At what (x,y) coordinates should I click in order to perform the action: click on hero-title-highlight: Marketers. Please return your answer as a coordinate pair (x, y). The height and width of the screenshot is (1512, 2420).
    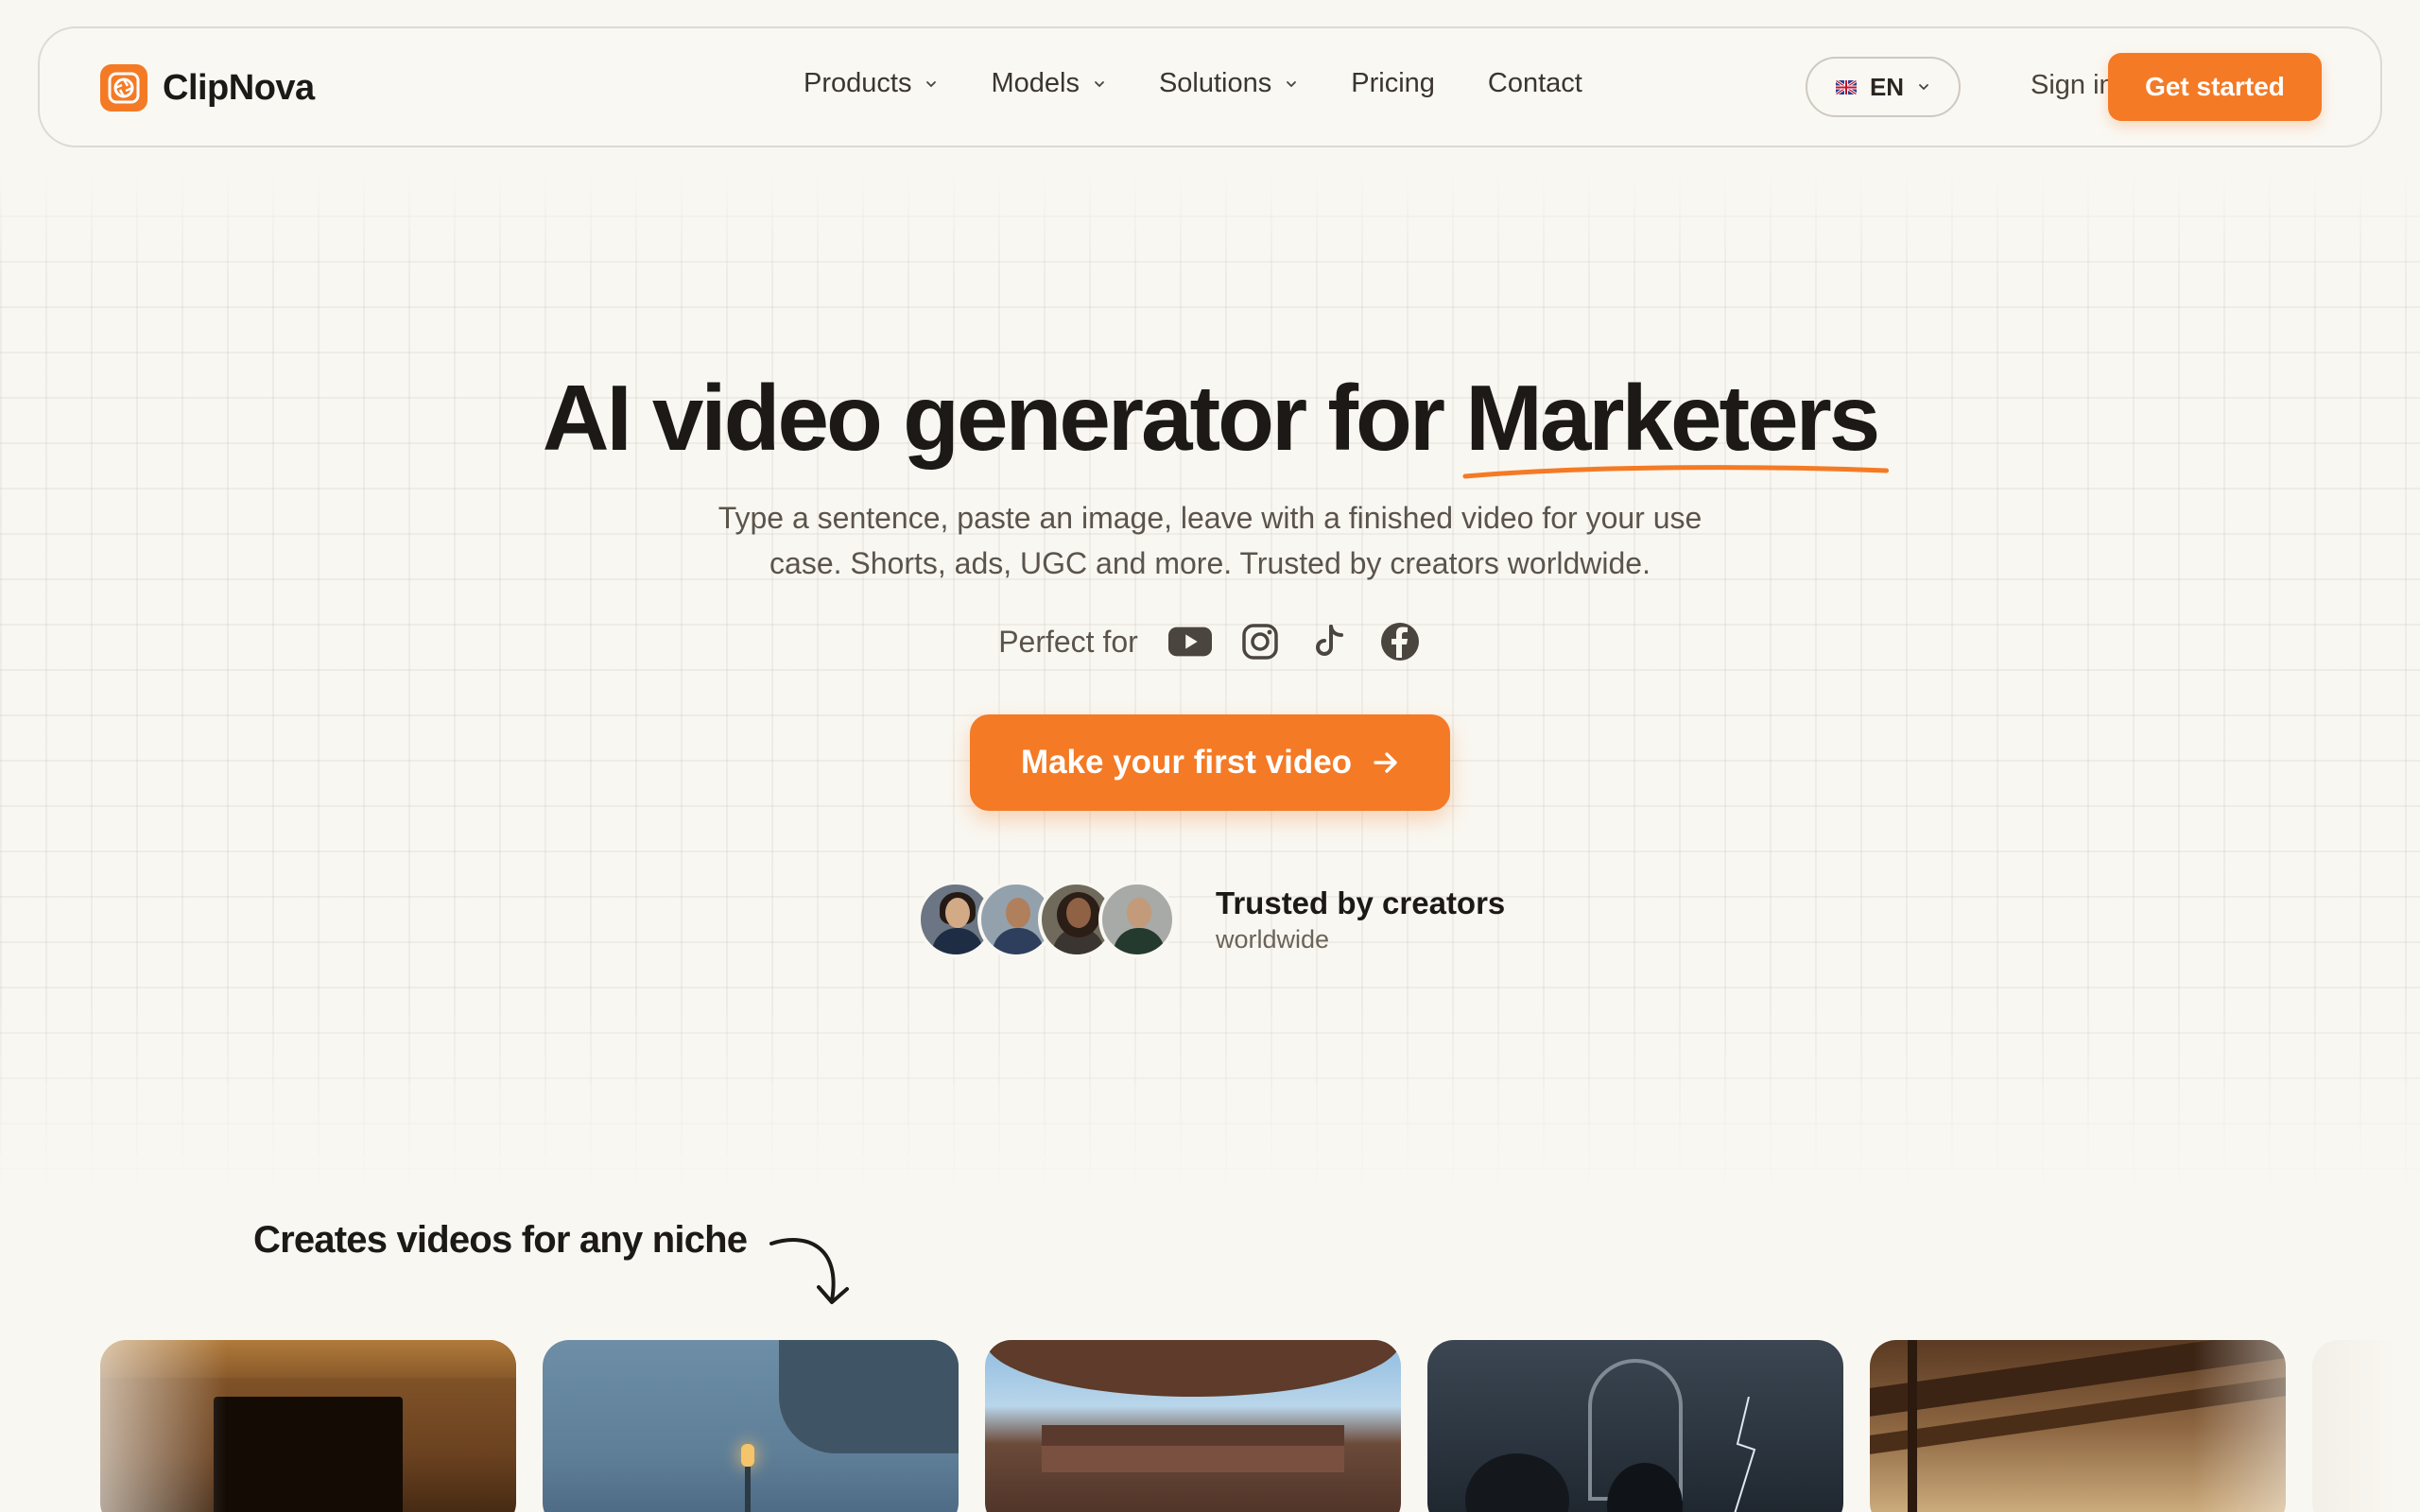
    Looking at the image, I should click on (1676, 420).